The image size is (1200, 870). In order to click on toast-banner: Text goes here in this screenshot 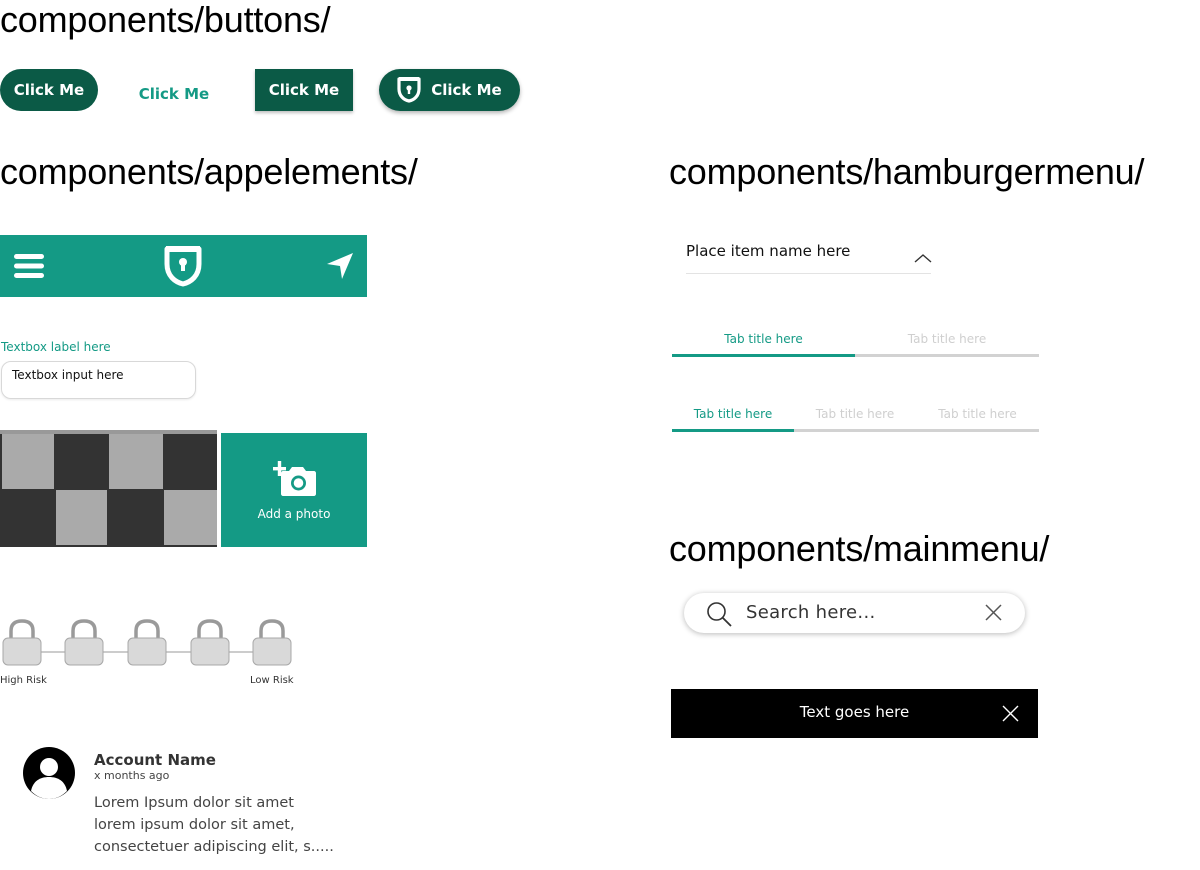, I will do `click(854, 713)`.